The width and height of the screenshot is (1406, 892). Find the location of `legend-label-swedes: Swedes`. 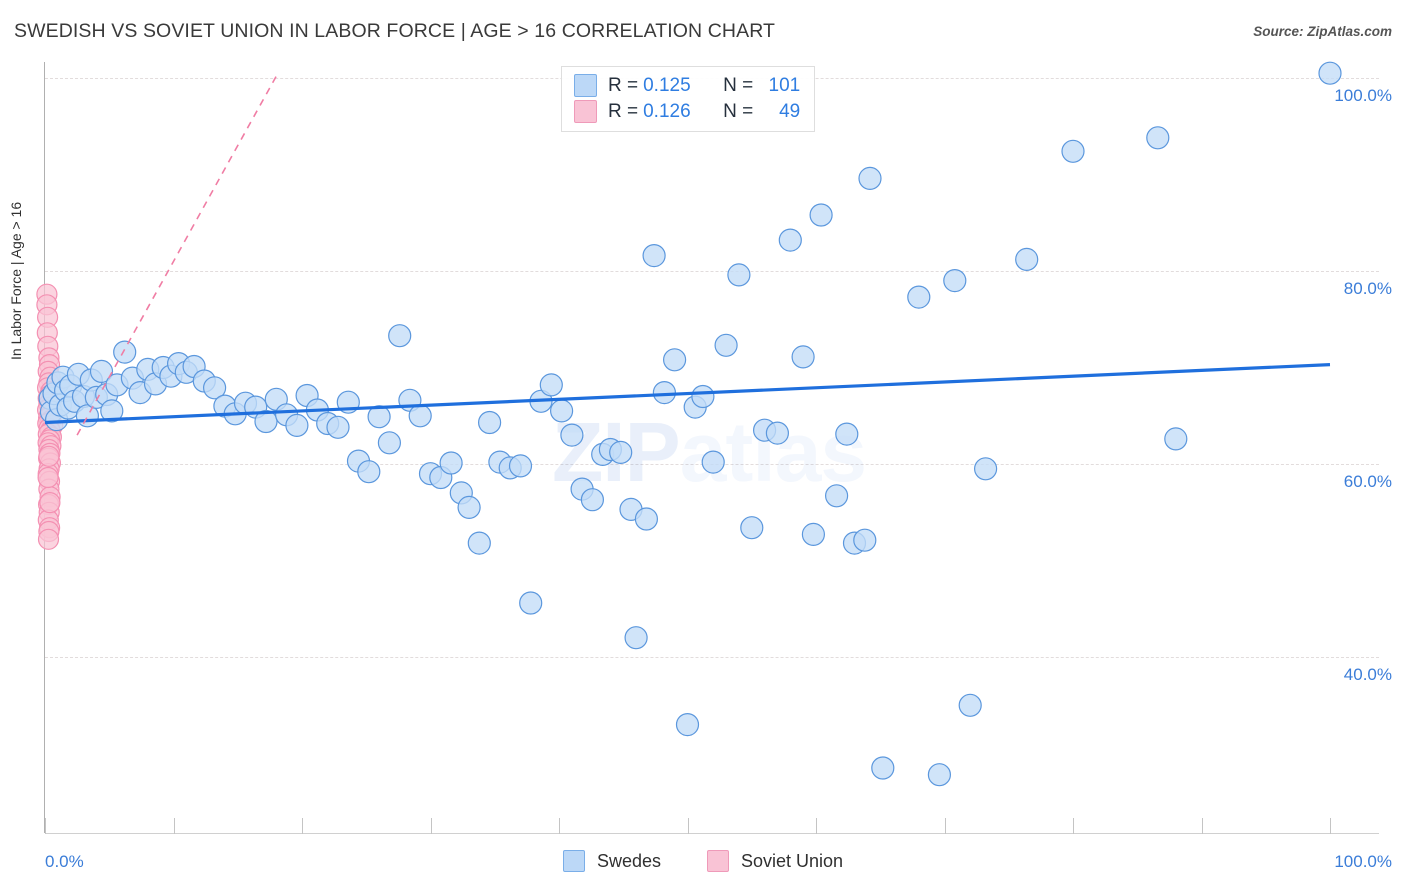

legend-label-swedes: Swedes is located at coordinates (628, 860).